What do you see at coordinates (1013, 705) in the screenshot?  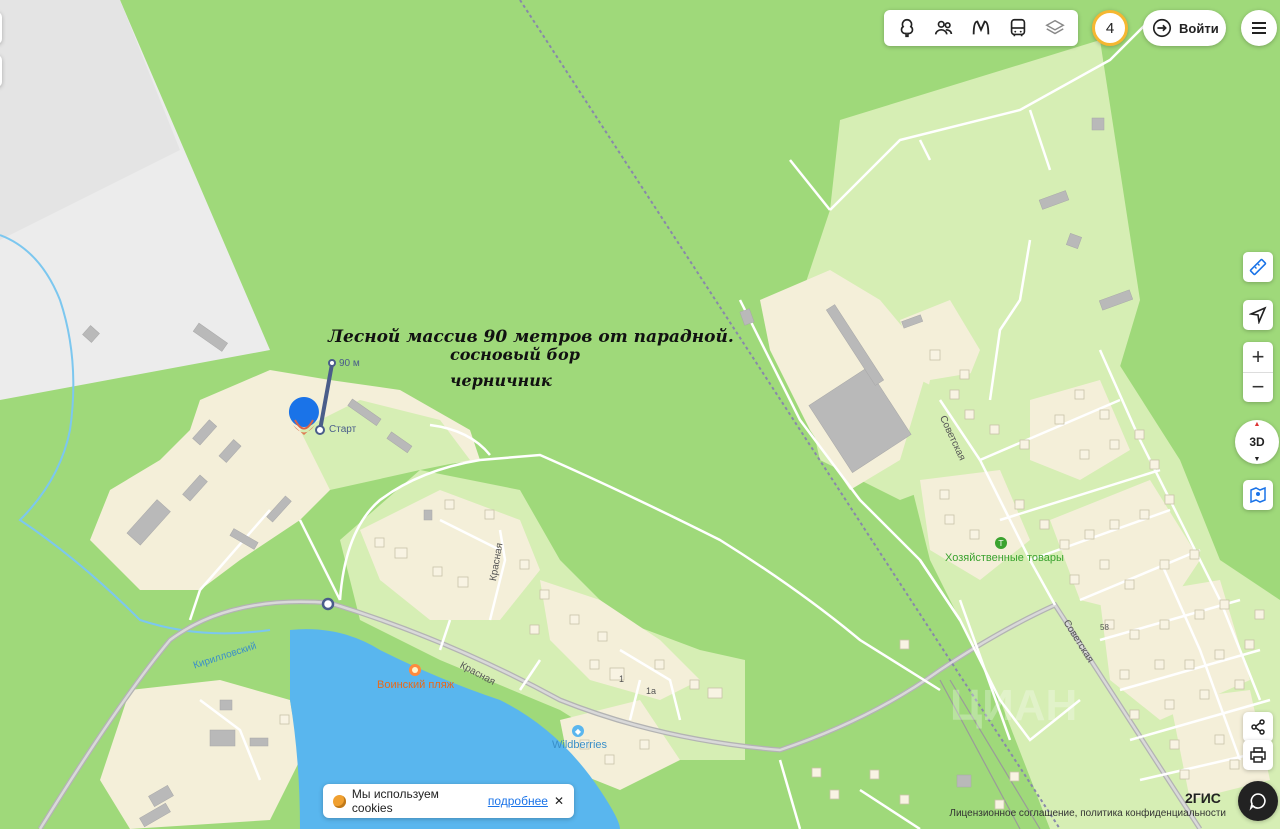 I see `svg-text: ЦИАН` at bounding box center [1013, 705].